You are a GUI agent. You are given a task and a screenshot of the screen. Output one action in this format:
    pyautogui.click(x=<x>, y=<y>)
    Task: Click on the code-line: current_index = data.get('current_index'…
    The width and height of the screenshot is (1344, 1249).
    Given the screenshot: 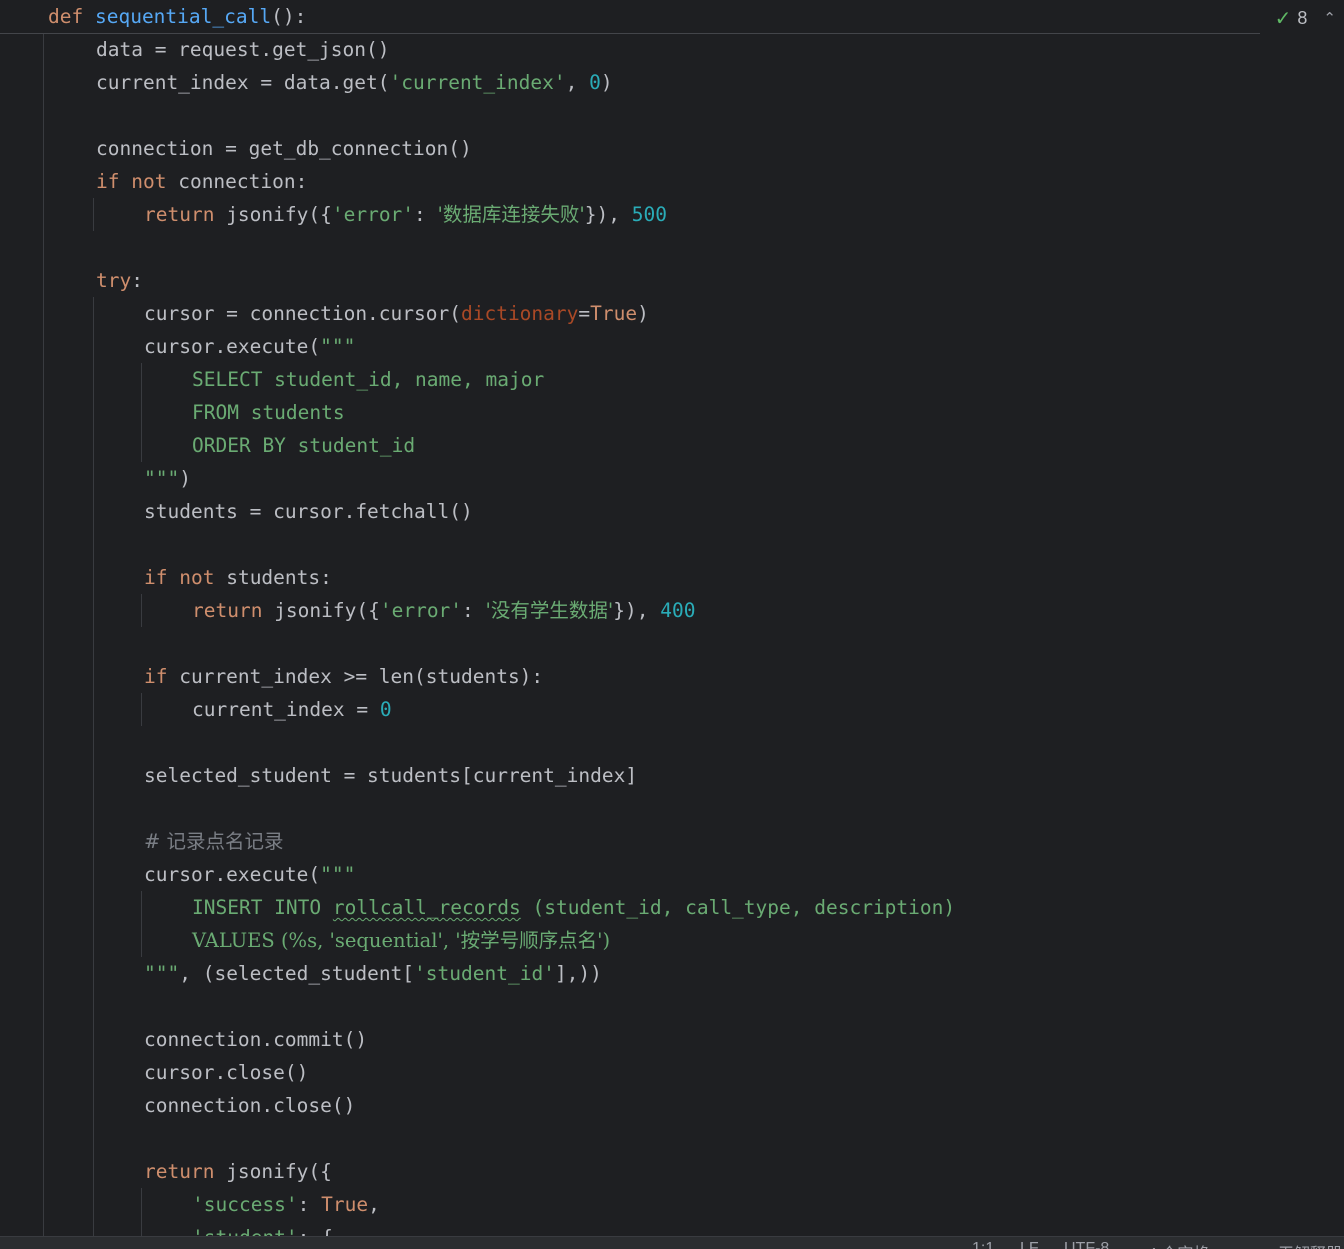 What is the action you would take?
    pyautogui.click(x=354, y=82)
    